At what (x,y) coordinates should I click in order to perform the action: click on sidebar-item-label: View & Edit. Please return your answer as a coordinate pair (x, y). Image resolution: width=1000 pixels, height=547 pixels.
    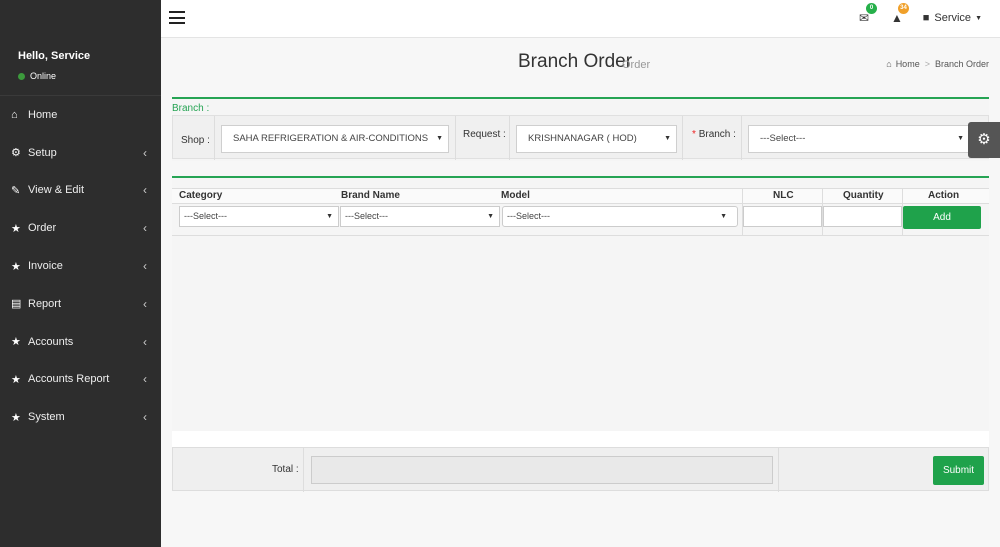
    Looking at the image, I should click on (56, 190).